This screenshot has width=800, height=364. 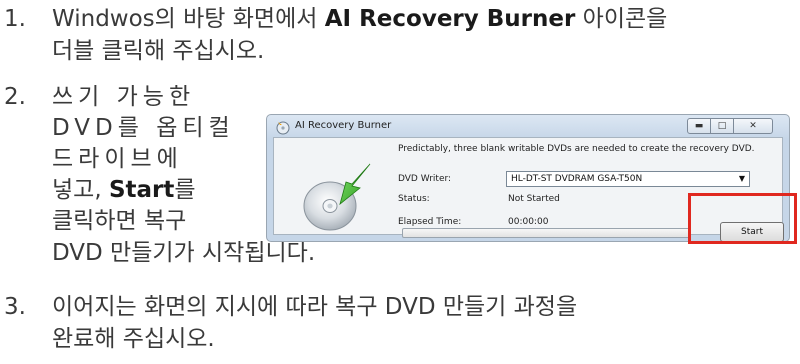 I want to click on close-button: ✕, so click(x=753, y=126).